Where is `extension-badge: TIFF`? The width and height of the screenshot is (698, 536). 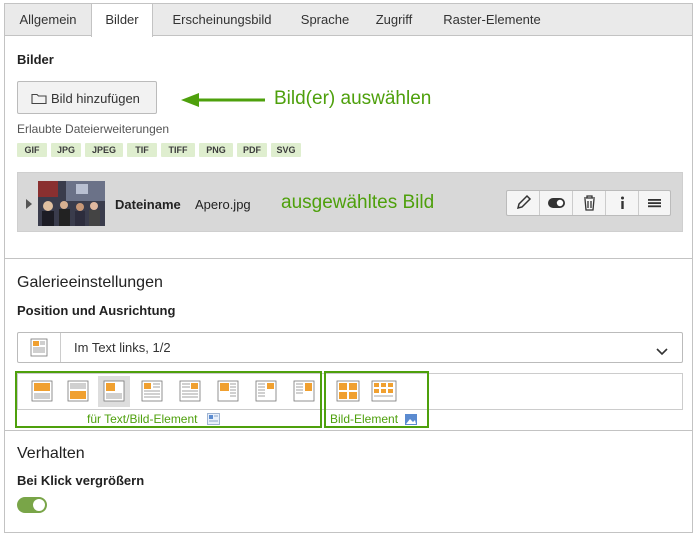 extension-badge: TIFF is located at coordinates (178, 150).